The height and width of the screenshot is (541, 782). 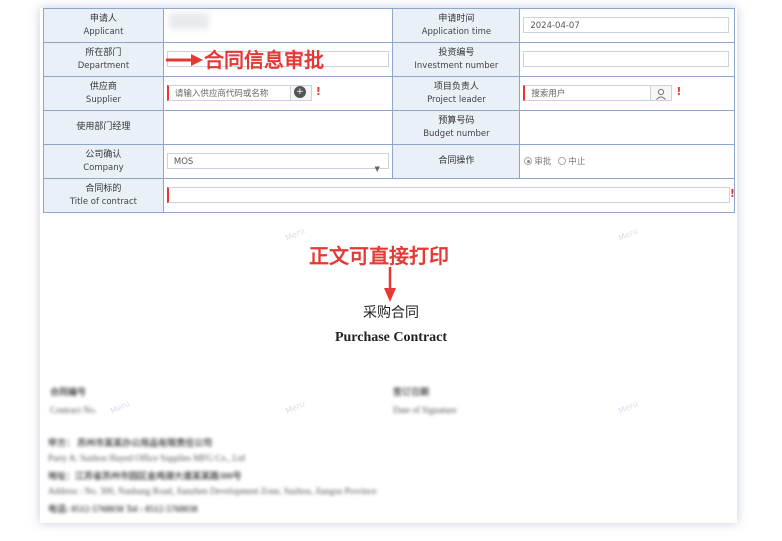 What do you see at coordinates (448, 195) in the screenshot?
I see `title-of-contract-field` at bounding box center [448, 195].